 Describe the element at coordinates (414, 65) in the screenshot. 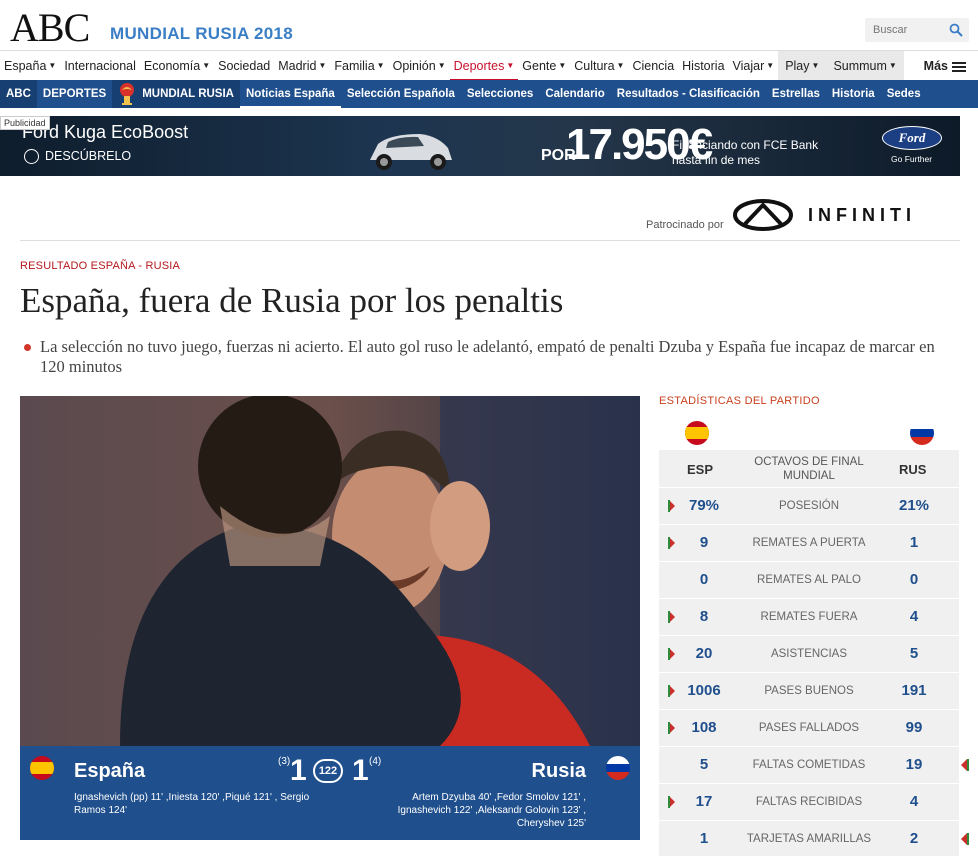

I see `nav-item-label: Opinión` at that location.